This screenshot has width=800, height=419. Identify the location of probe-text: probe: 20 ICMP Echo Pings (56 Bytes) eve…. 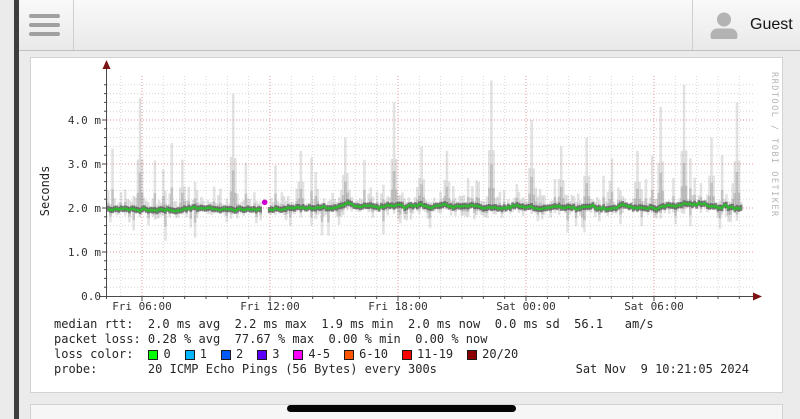
(245, 369).